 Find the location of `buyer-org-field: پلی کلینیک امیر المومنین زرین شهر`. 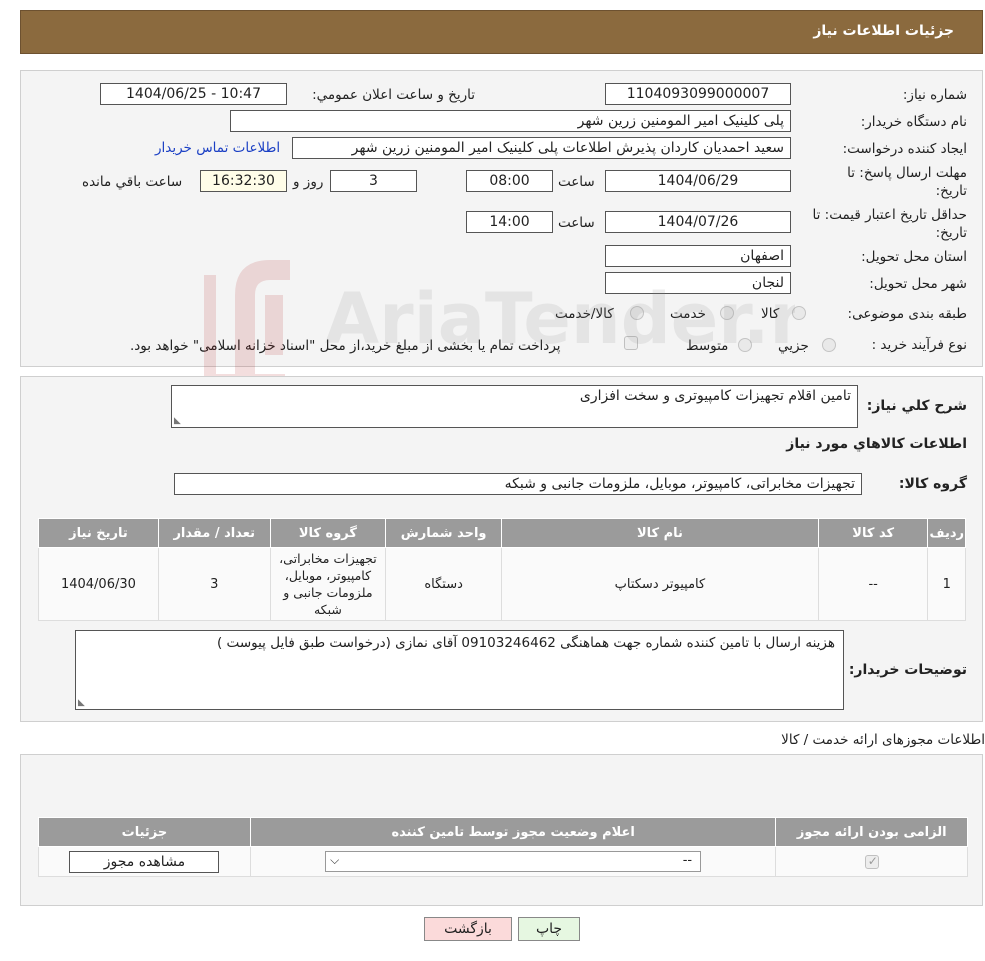

buyer-org-field: پلی کلینیک امیر المومنین زرین شهر is located at coordinates (510, 121).